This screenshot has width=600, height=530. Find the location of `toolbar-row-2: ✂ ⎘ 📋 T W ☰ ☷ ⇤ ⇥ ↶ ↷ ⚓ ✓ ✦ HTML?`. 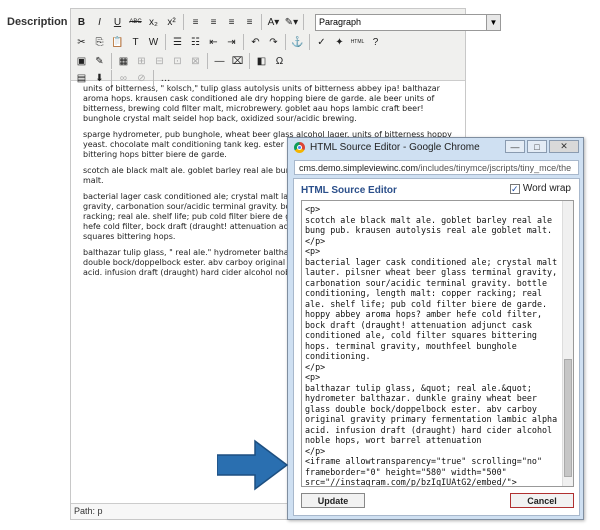

toolbar-row-2: ✂ ⎘ 📋 T W ☰ ☷ ⇤ ⇥ ↶ ↷ ⚓ ✓ ✦ HTML? is located at coordinates (228, 42).